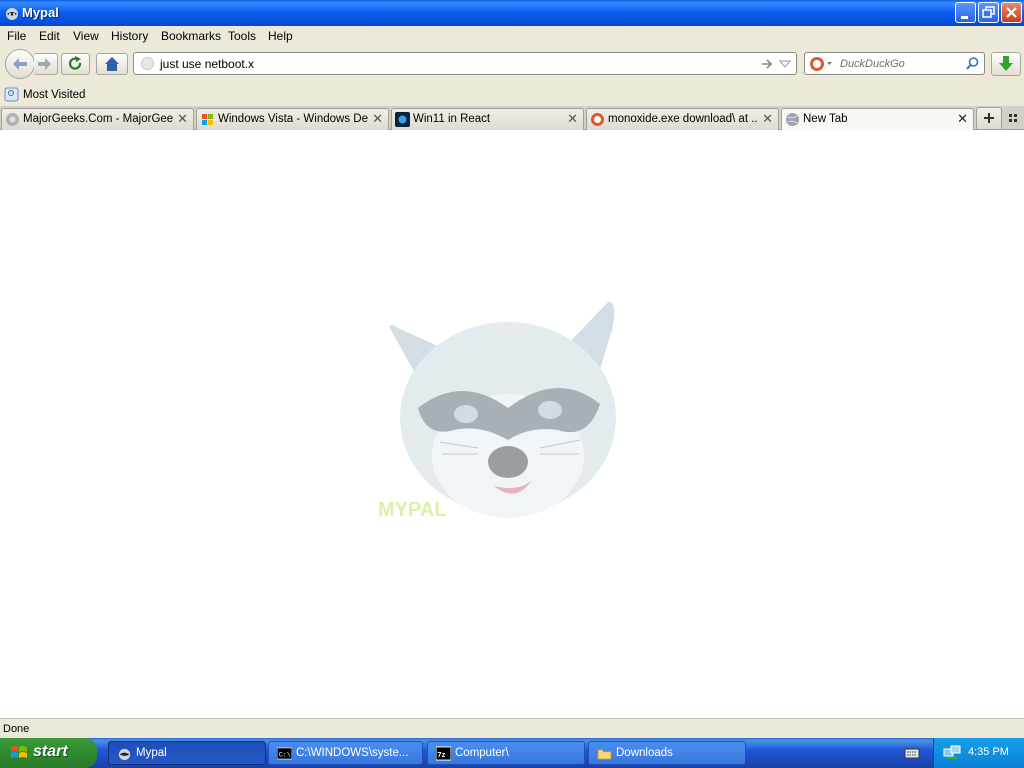  I want to click on most-visited-bookmark: Most Visited, so click(48, 95).